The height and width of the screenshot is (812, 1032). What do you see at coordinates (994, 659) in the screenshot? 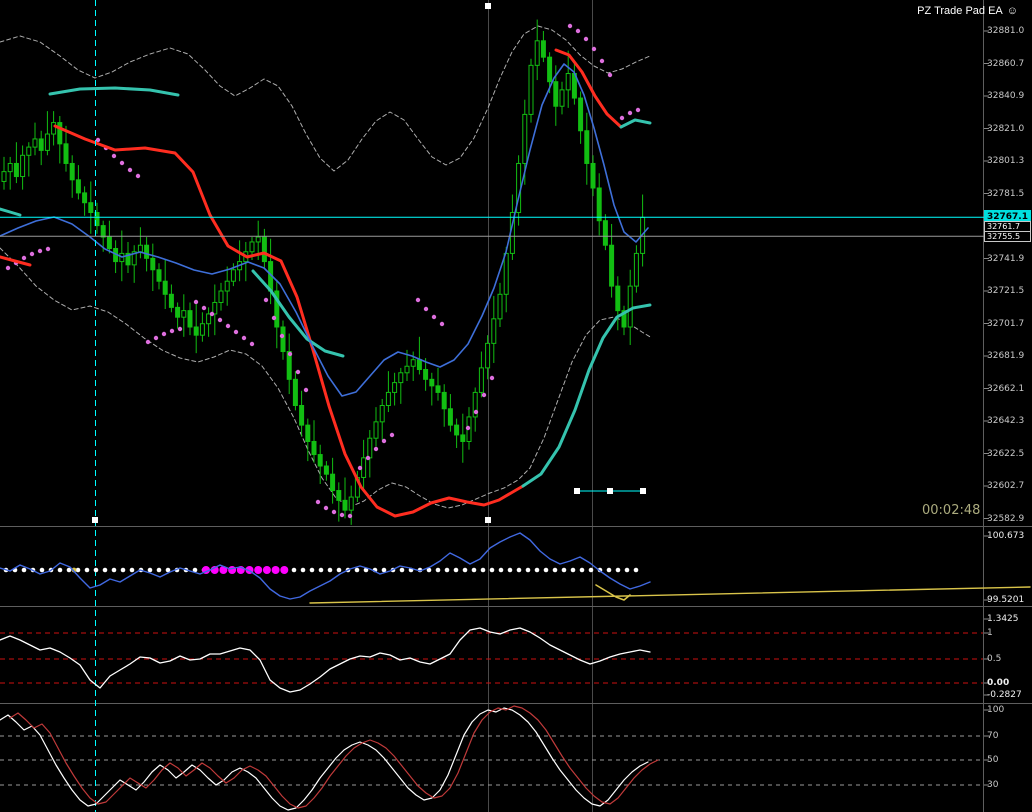
I see `indicator2-level05-label: 0.5` at bounding box center [994, 659].